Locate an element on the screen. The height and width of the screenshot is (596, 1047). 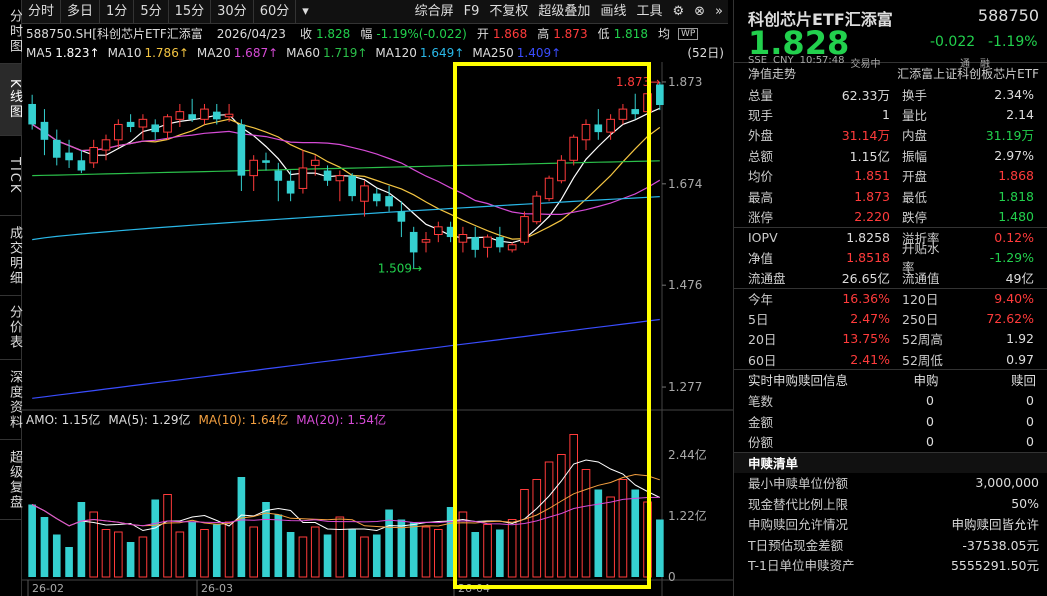
no-adjust-button: 不复权 is located at coordinates (508, 12).